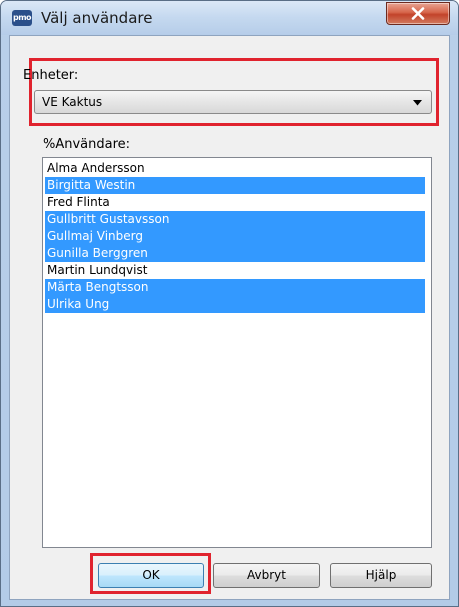 The width and height of the screenshot is (459, 607). Describe the element at coordinates (151, 575) in the screenshot. I see `ok-button: OK` at that location.